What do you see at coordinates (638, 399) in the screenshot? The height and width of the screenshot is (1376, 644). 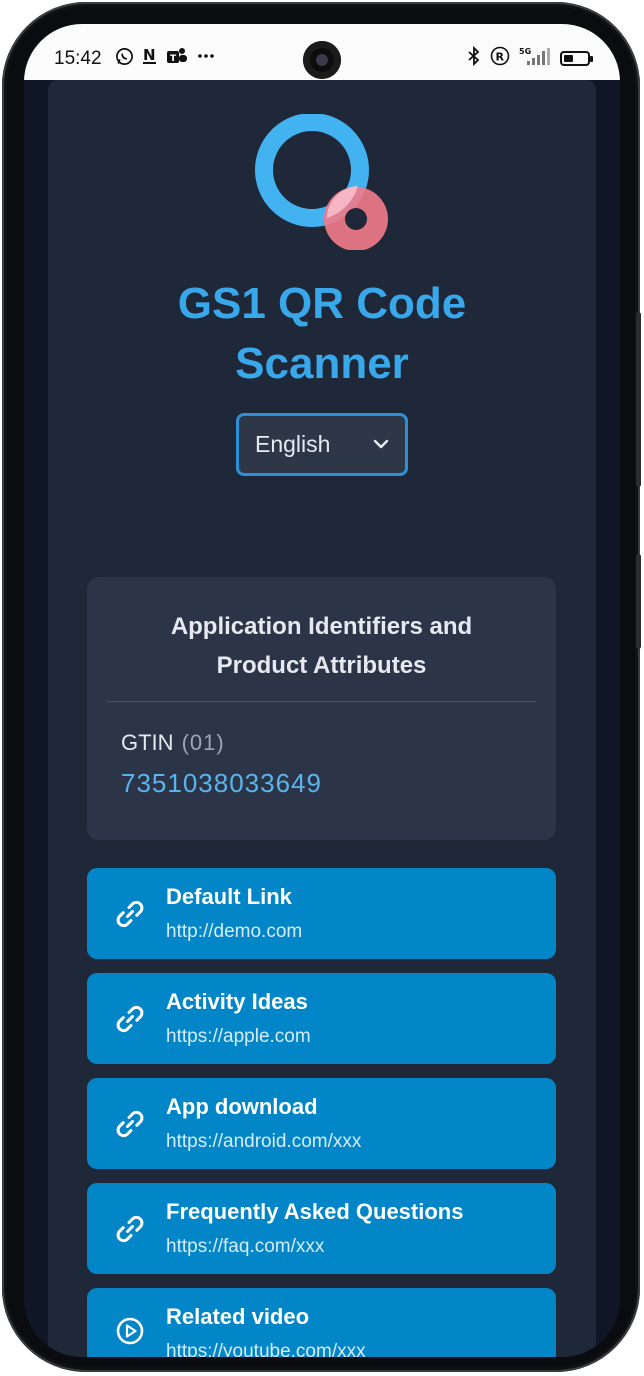 I see `volume-button` at bounding box center [638, 399].